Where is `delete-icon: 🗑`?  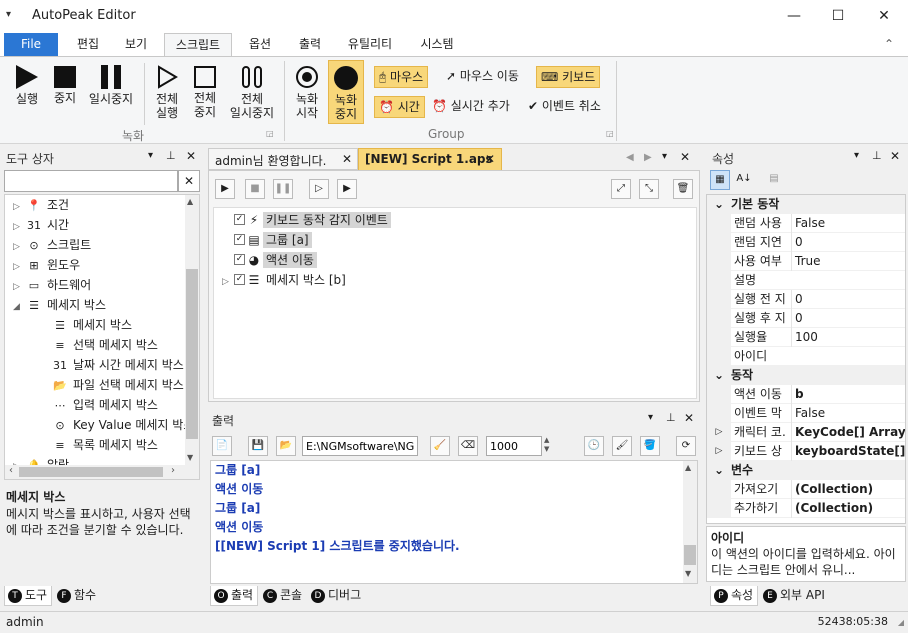 delete-icon: 🗑 is located at coordinates (683, 189).